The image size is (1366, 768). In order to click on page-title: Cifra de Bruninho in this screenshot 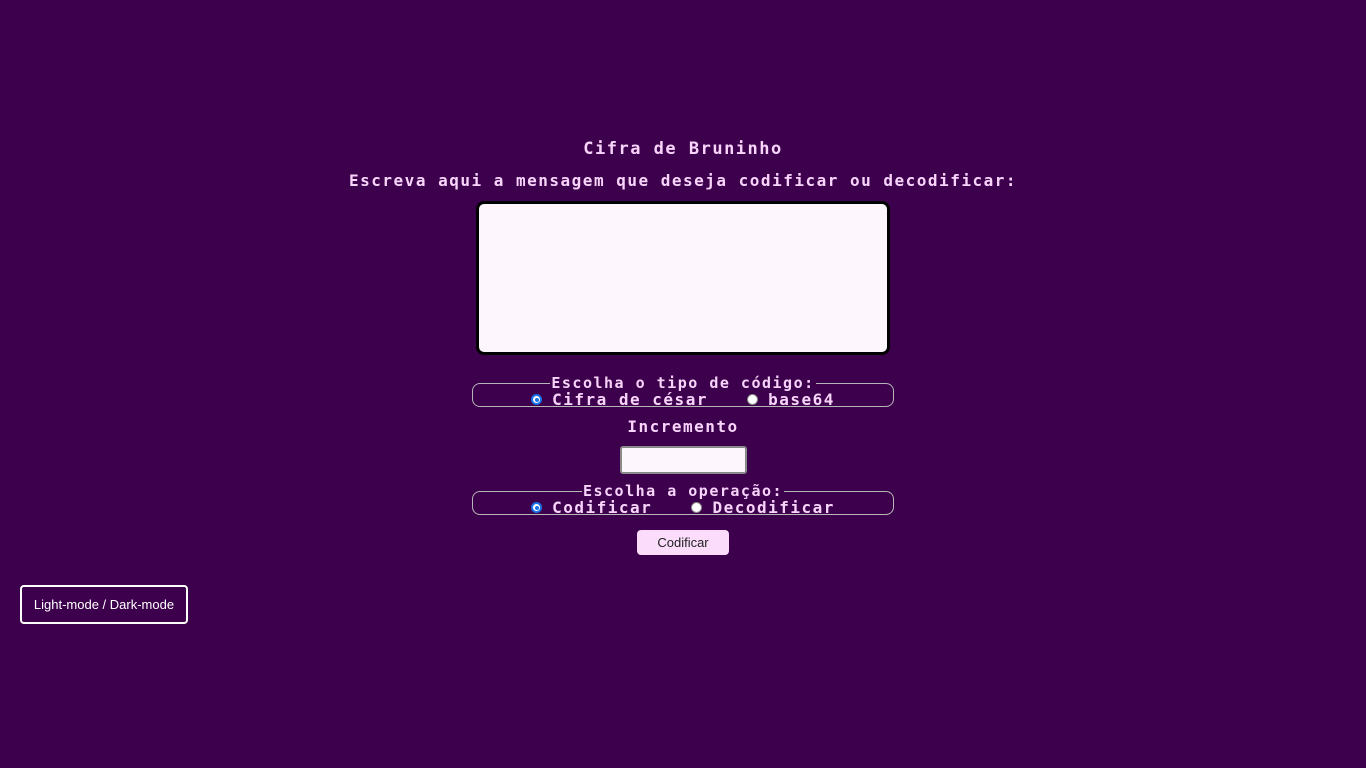, I will do `click(683, 149)`.